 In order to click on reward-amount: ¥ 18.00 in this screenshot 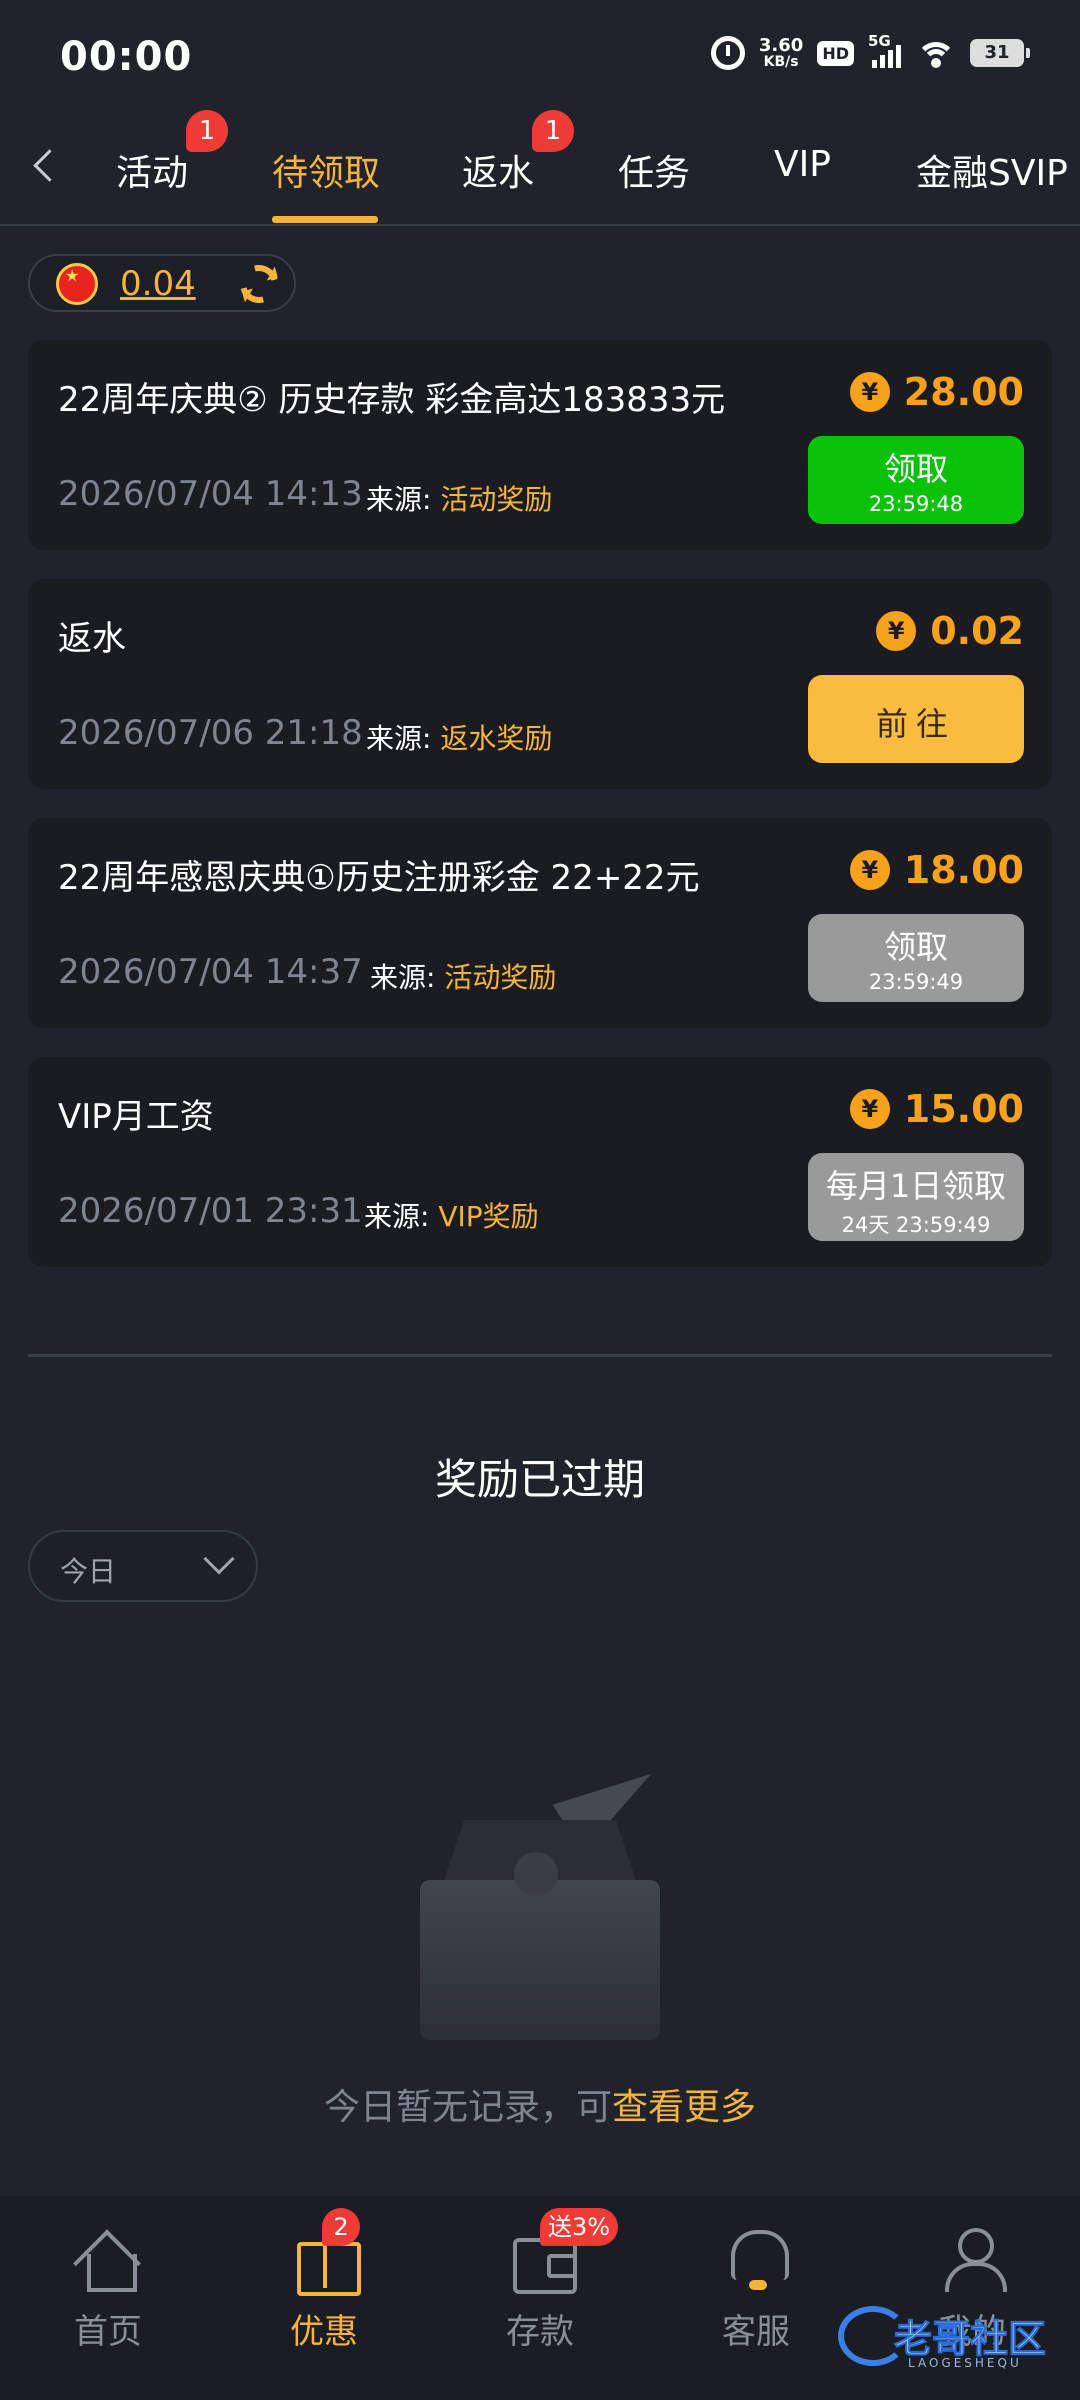, I will do `click(936, 870)`.